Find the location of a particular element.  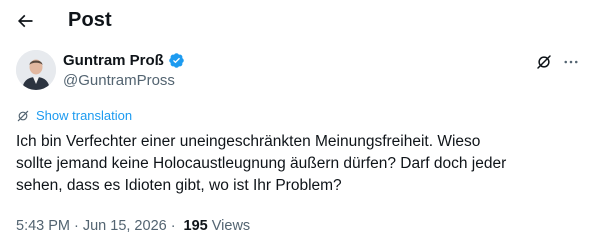

grok-icon is located at coordinates (544, 62).